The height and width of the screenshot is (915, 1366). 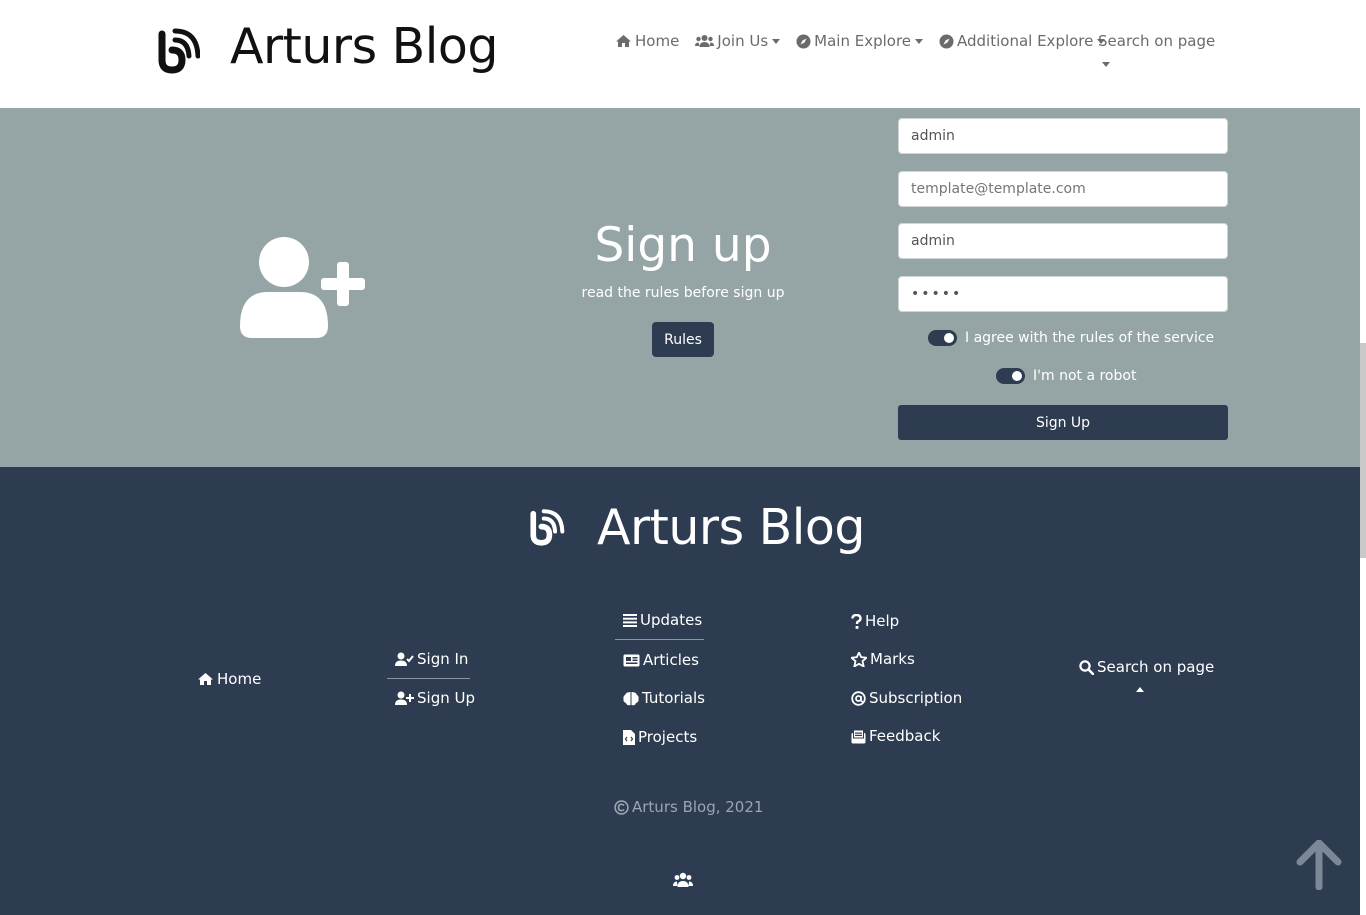 What do you see at coordinates (446, 698) in the screenshot?
I see `footer-sign-up-label: Sign Up` at bounding box center [446, 698].